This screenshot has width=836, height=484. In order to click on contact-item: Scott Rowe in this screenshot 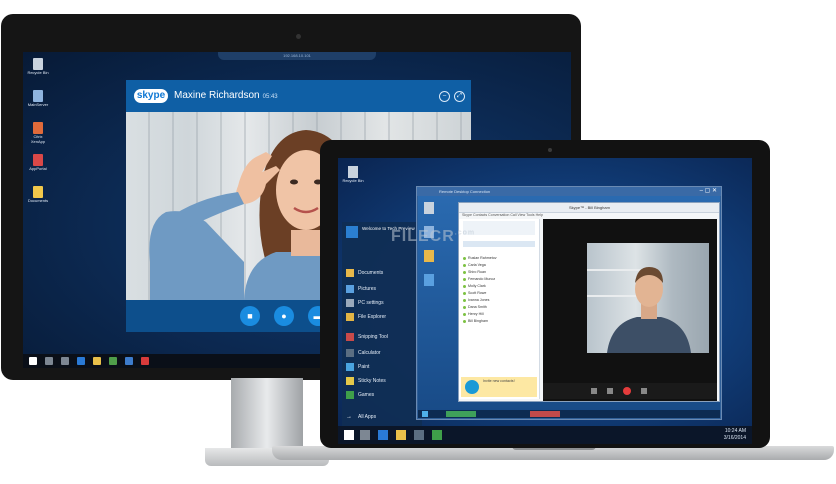, I will do `click(499, 293)`.